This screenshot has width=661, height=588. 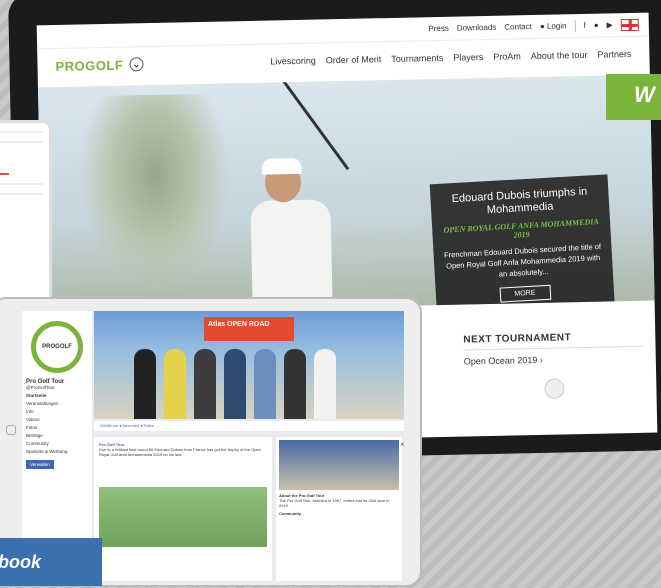 I want to click on profile-logo: PROGOLF, so click(x=57, y=347).